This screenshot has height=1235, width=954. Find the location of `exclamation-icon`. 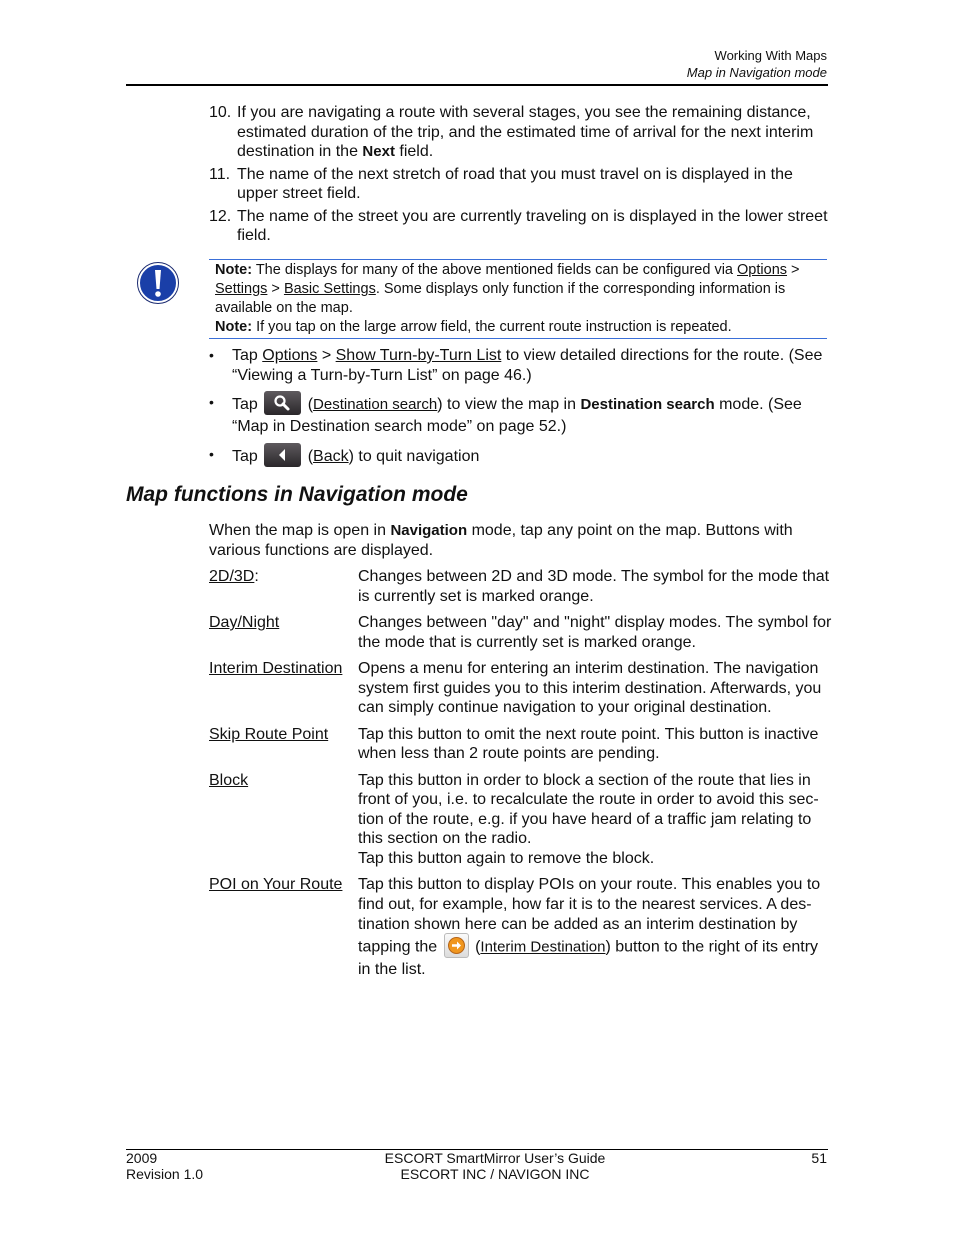

exclamation-icon is located at coordinates (158, 283).